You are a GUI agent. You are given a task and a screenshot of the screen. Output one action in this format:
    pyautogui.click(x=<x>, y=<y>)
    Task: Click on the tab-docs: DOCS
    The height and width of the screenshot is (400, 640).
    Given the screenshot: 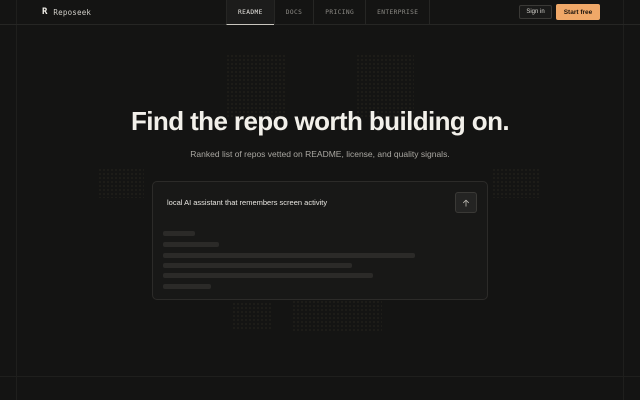 What is the action you would take?
    pyautogui.click(x=293, y=12)
    